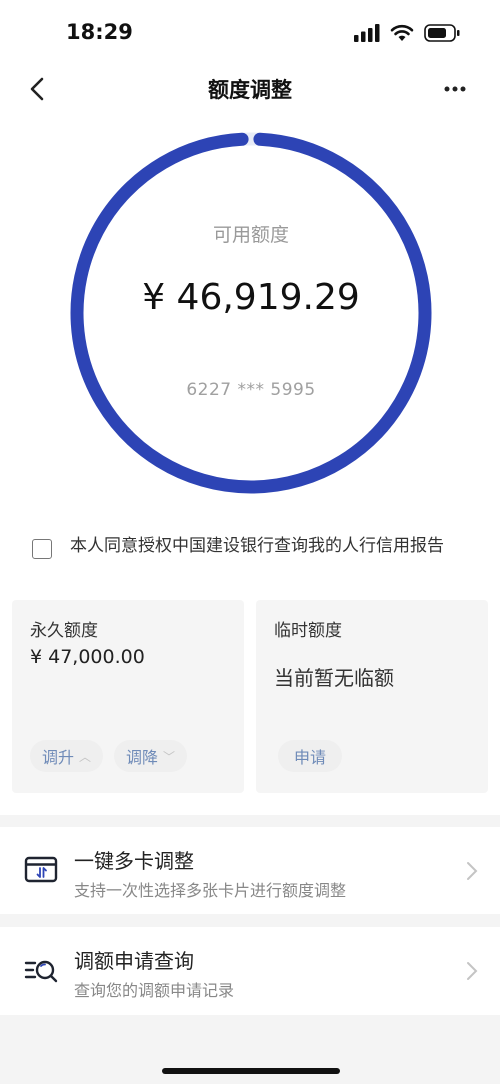 The width and height of the screenshot is (500, 1084). Describe the element at coordinates (42, 549) in the screenshot. I see `consent-checkbox` at that location.